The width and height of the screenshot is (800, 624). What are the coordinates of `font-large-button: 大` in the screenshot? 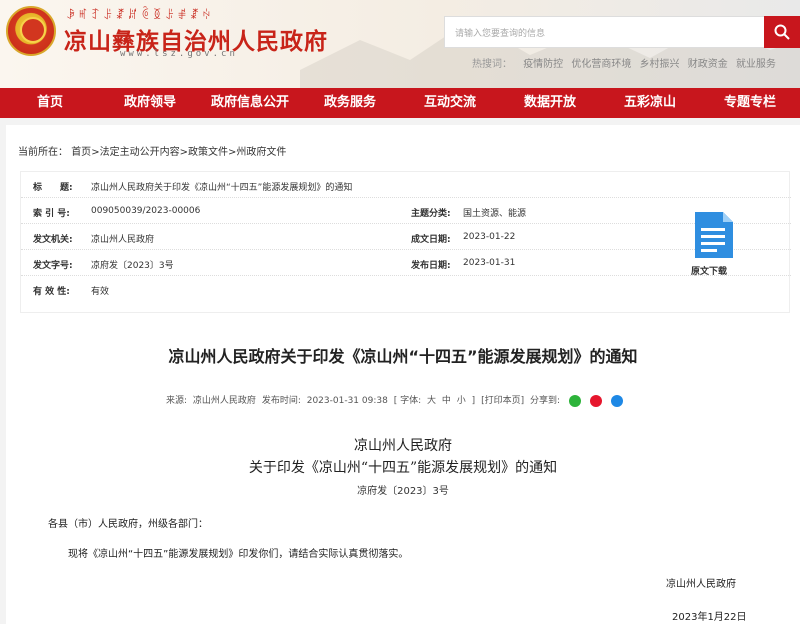 It's located at (431, 401).